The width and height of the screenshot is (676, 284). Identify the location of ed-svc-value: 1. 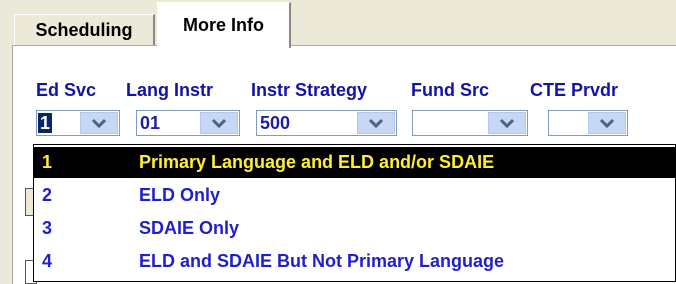
(45, 123).